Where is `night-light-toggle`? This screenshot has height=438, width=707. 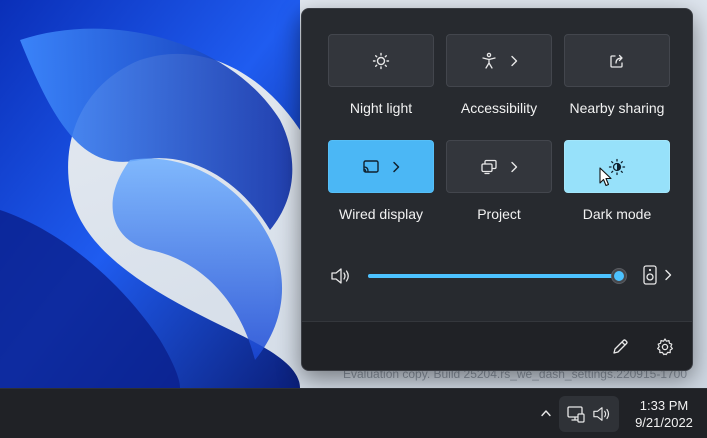 night-light-toggle is located at coordinates (381, 60).